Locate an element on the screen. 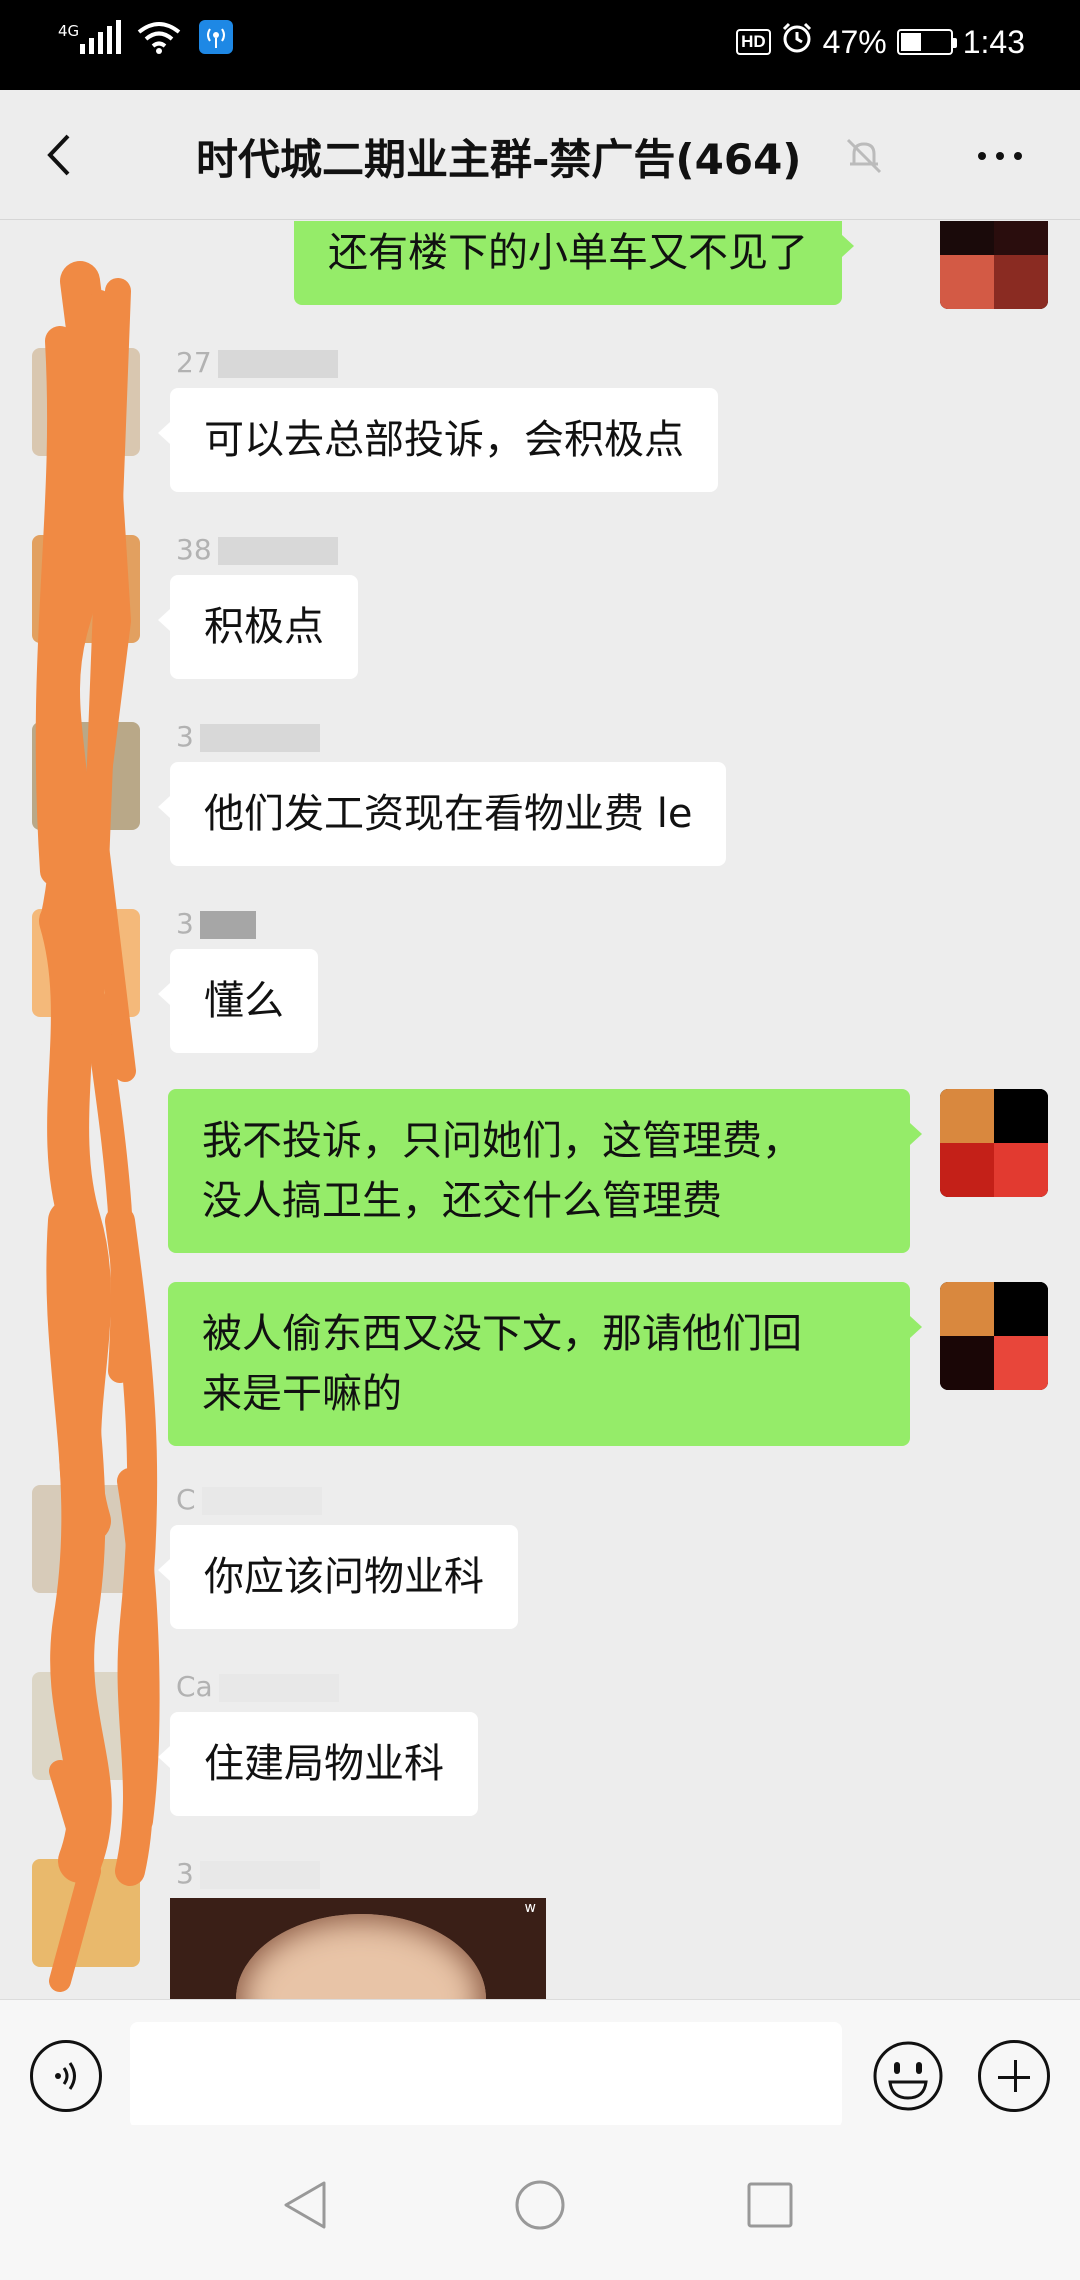 Image resolution: width=1080 pixels, height=2280 pixels. message-text-line2: 来是干嘛的 is located at coordinates (302, 1394).